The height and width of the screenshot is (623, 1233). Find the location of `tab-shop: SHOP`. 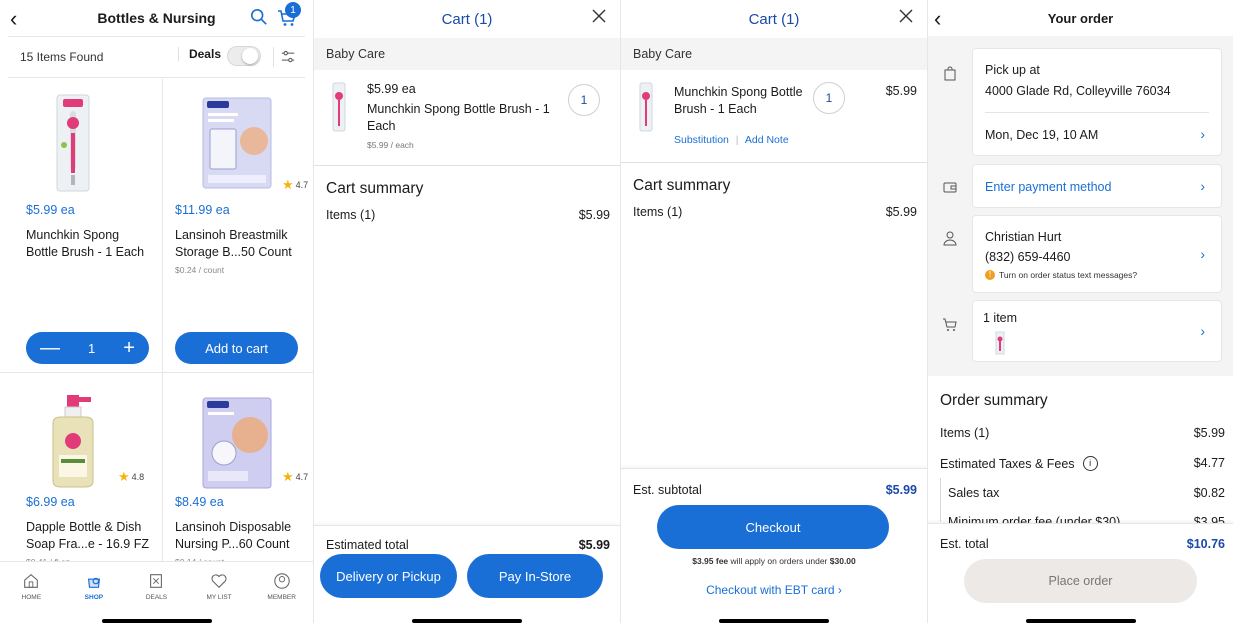

tab-shop: SHOP is located at coordinates (94, 586).